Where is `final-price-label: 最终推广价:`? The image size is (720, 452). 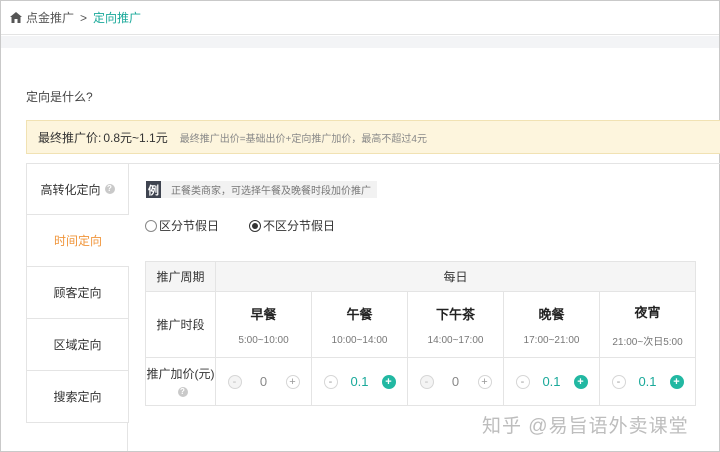
final-price-label: 最终推广价: is located at coordinates (70, 137).